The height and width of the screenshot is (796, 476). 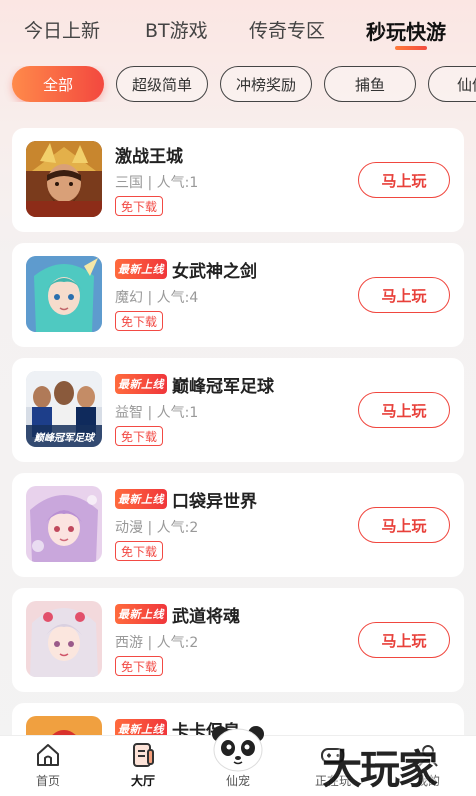 What do you see at coordinates (223, 387) in the screenshot?
I see `game-title: 巅峰冠军足球` at bounding box center [223, 387].